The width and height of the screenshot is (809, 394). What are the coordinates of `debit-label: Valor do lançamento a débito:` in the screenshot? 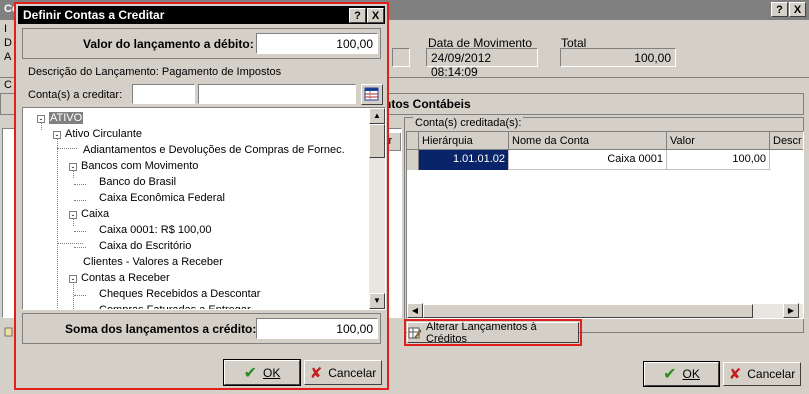 It's located at (168, 44).